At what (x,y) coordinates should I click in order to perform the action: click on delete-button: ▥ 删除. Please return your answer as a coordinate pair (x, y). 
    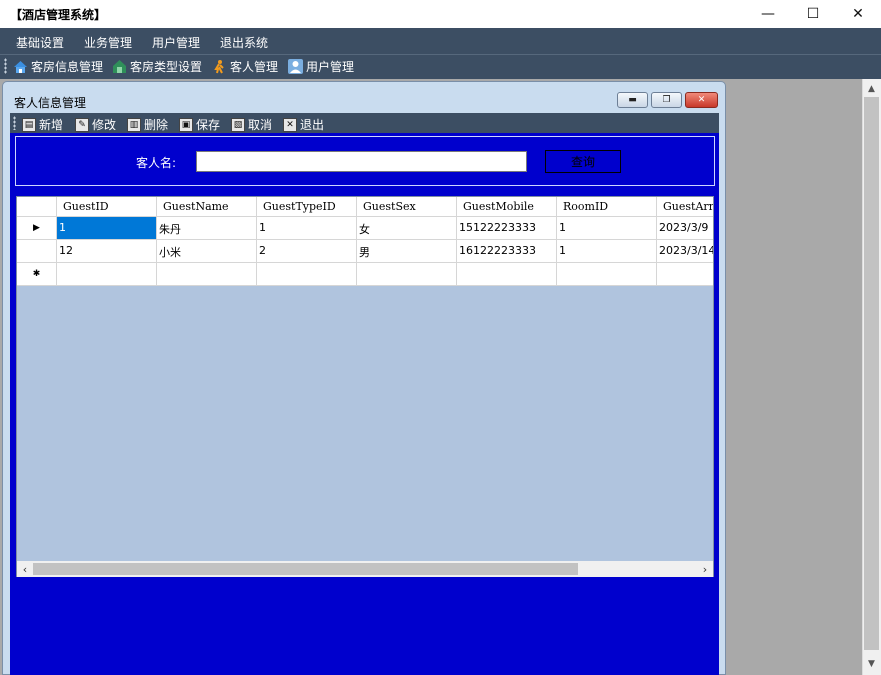
    Looking at the image, I should click on (147, 124).